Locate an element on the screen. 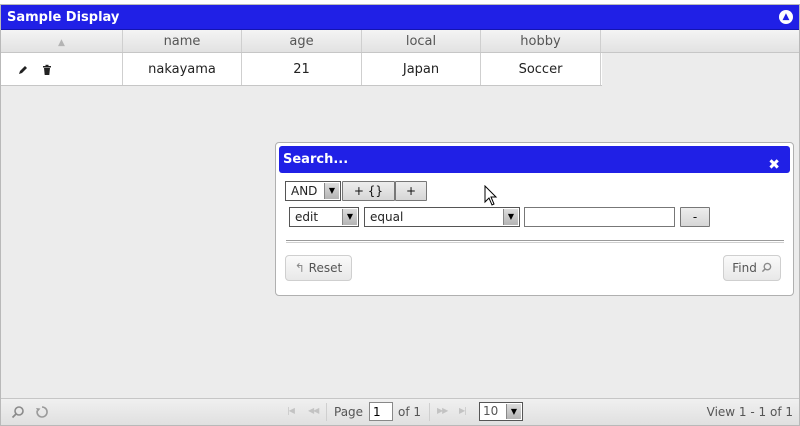 This screenshot has width=800, height=426. delete-trash-icon is located at coordinates (47, 70).